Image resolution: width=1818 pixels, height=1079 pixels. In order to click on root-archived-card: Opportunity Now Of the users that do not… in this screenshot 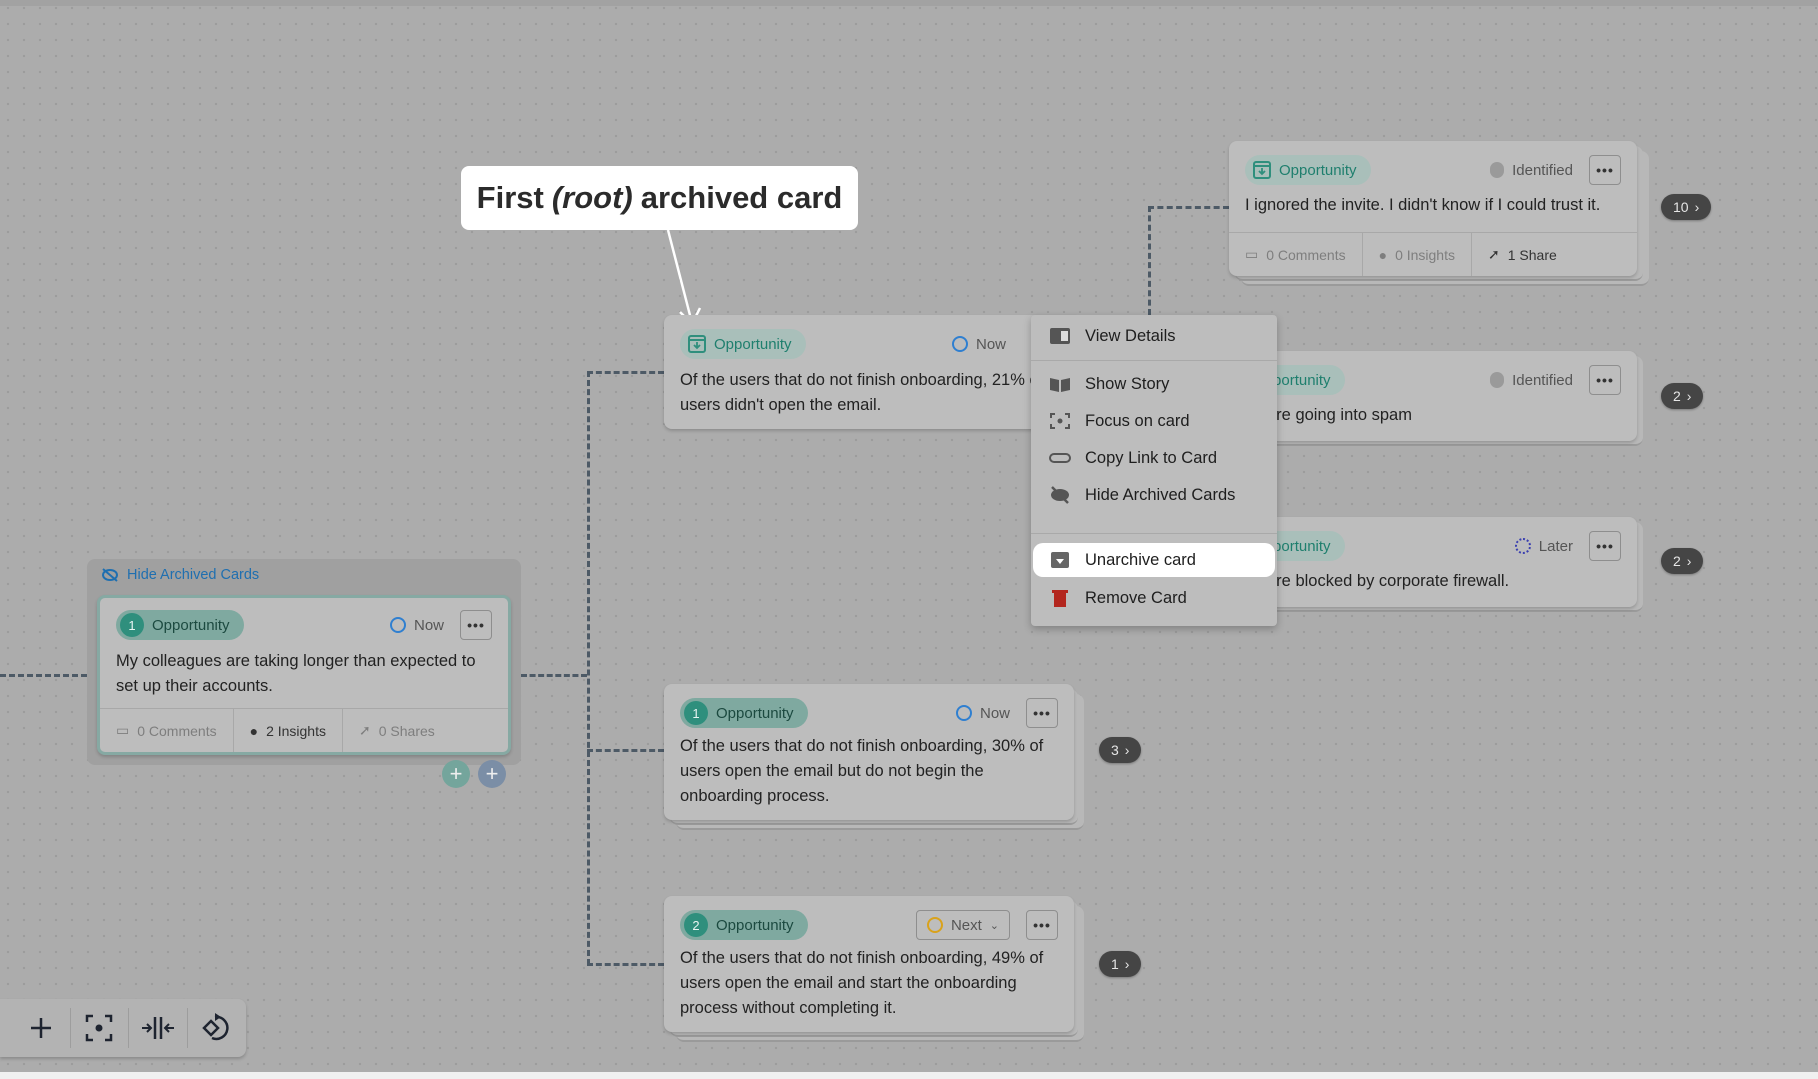, I will do `click(873, 372)`.